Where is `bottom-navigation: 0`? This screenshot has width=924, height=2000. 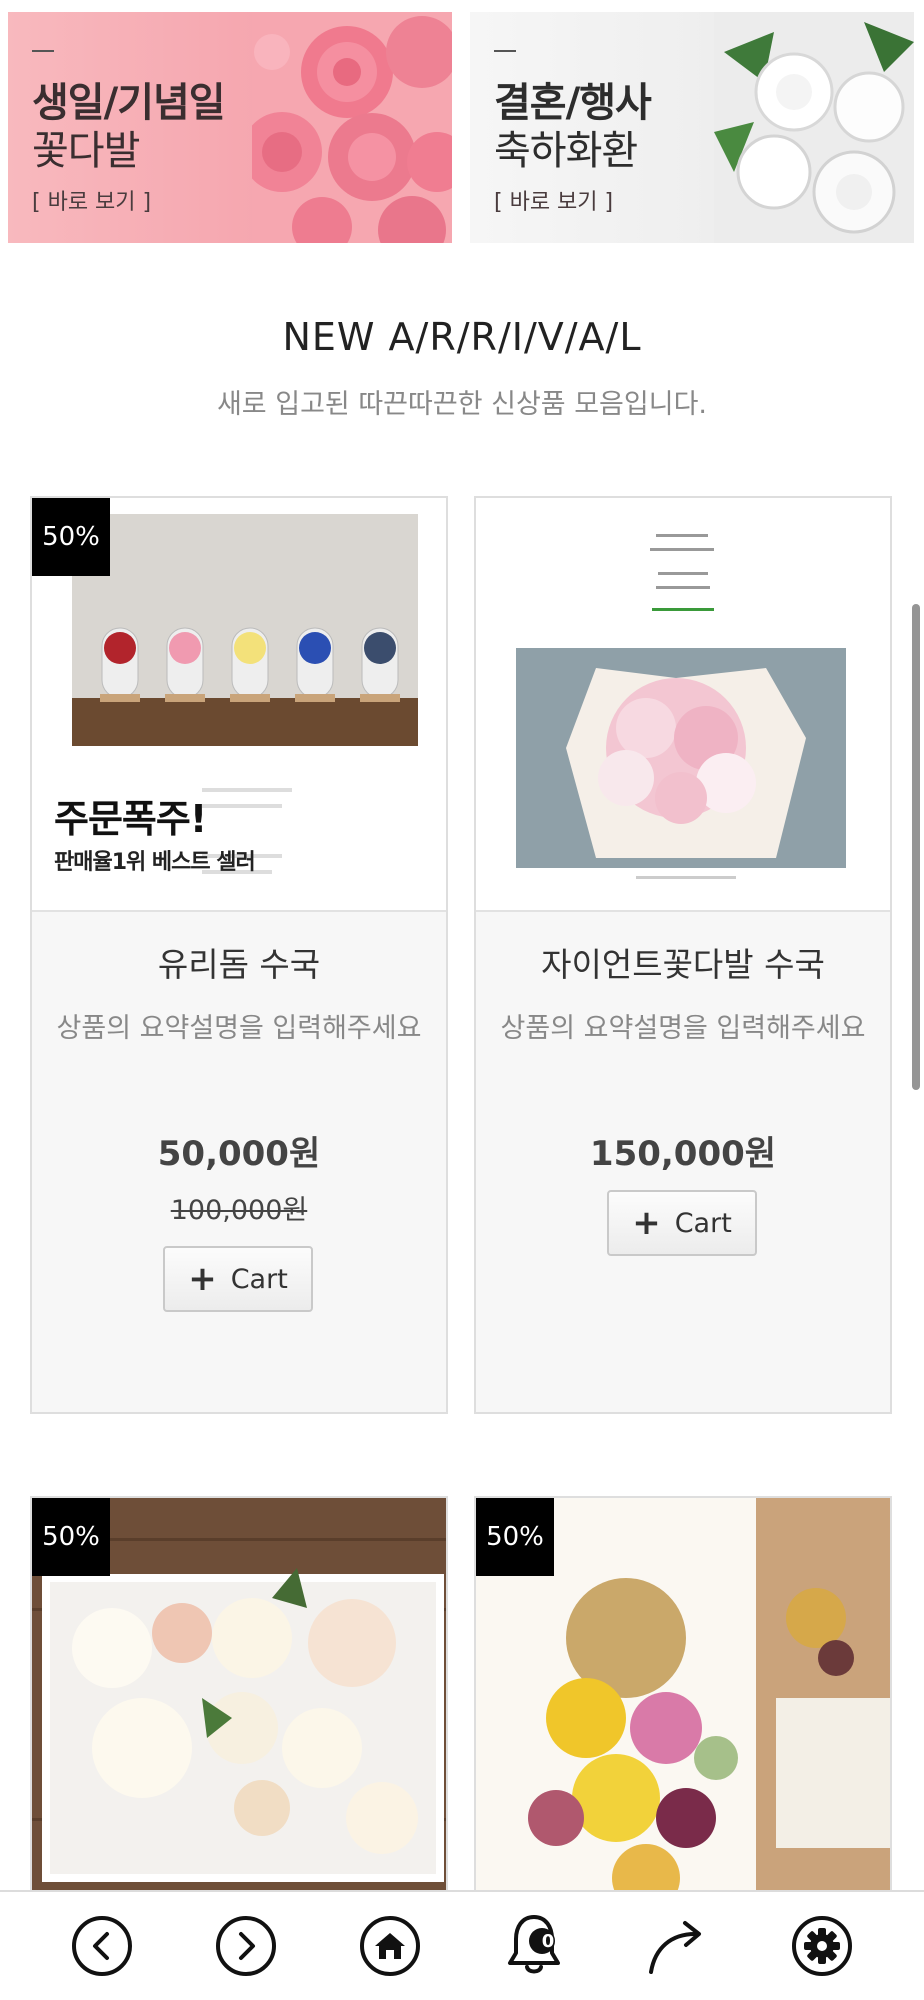 bottom-navigation: 0 is located at coordinates (462, 1945).